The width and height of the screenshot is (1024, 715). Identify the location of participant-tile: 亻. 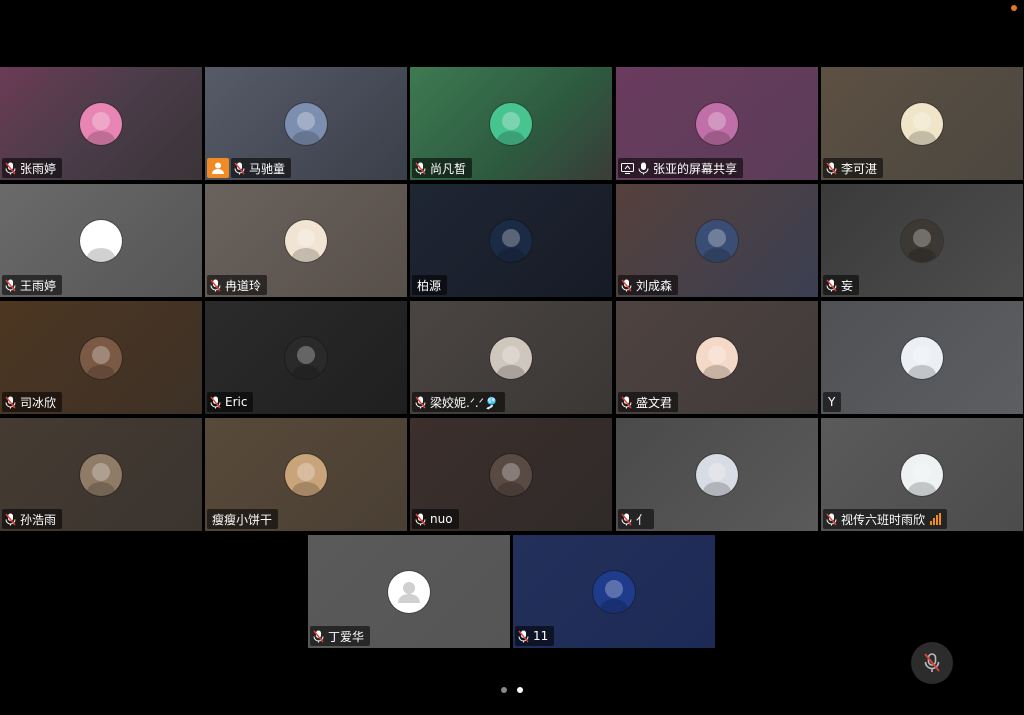
(717, 474).